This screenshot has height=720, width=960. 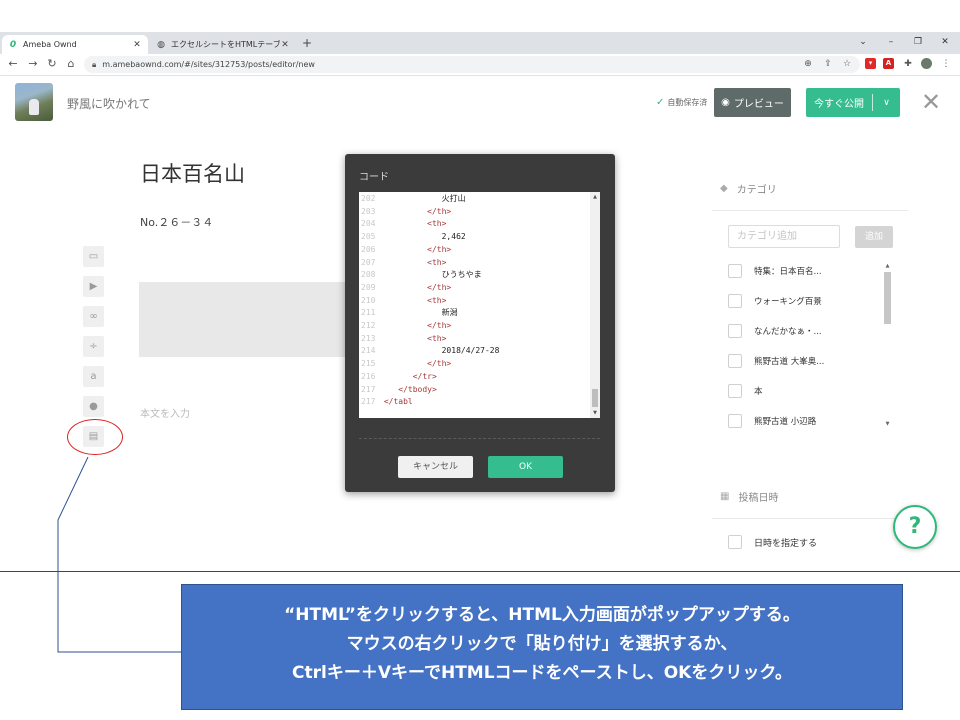 What do you see at coordinates (192, 173) in the screenshot?
I see `post-title: 日本百名山` at bounding box center [192, 173].